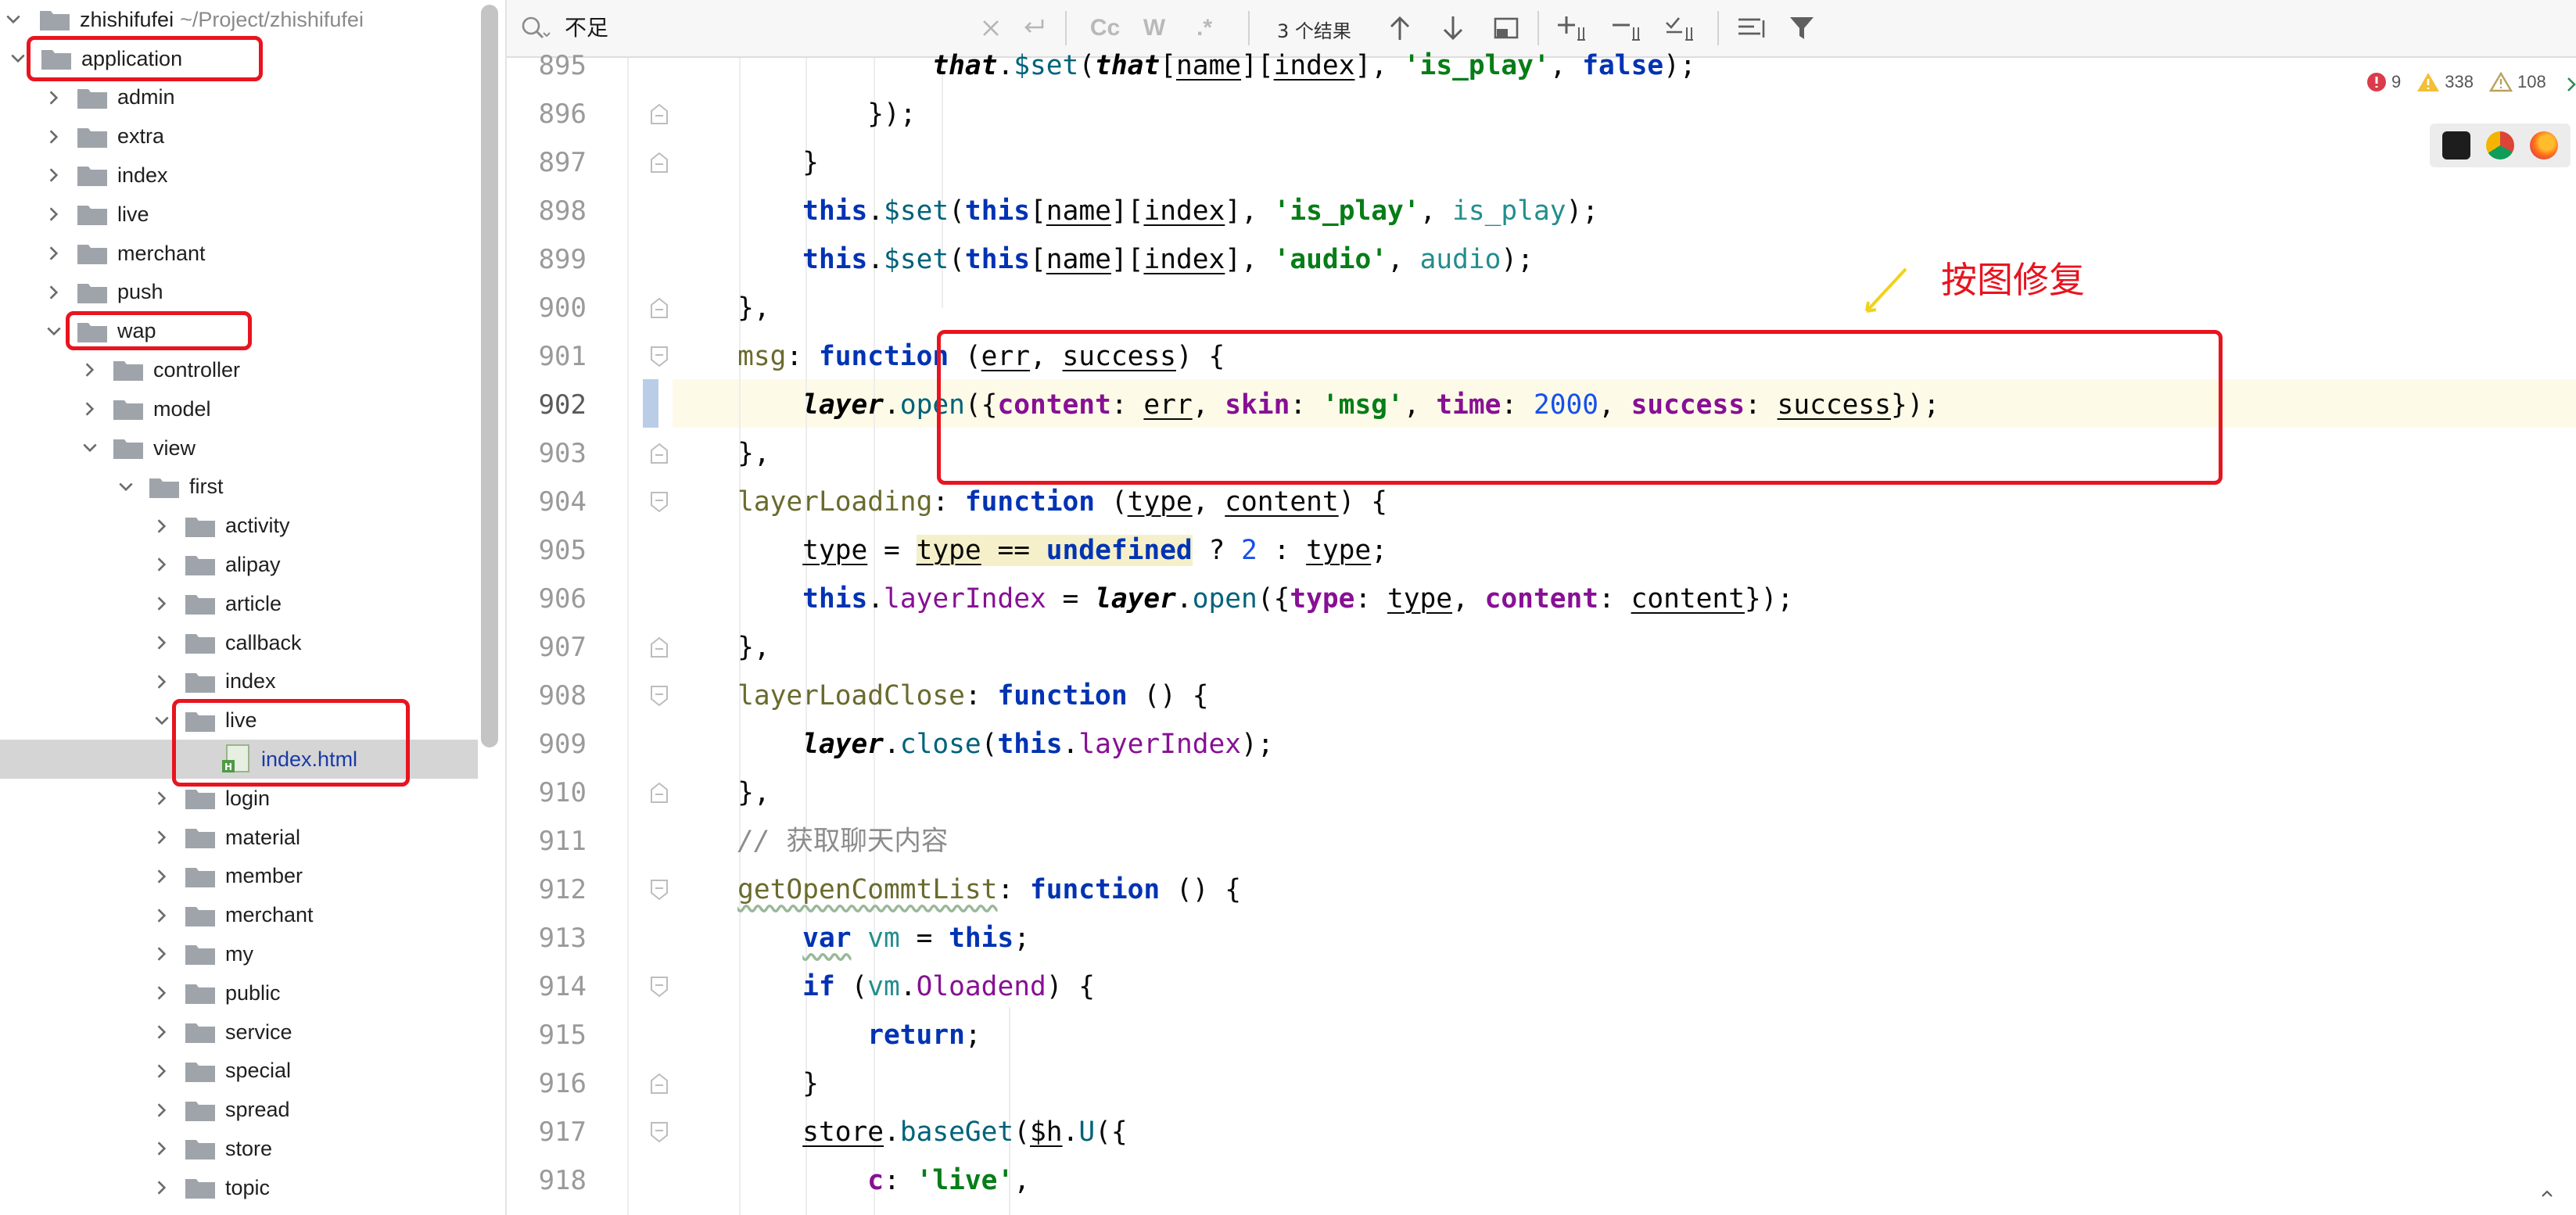 This screenshot has width=2576, height=1215. Describe the element at coordinates (239, 564) in the screenshot. I see `tree-item-alipay: alipay` at that location.